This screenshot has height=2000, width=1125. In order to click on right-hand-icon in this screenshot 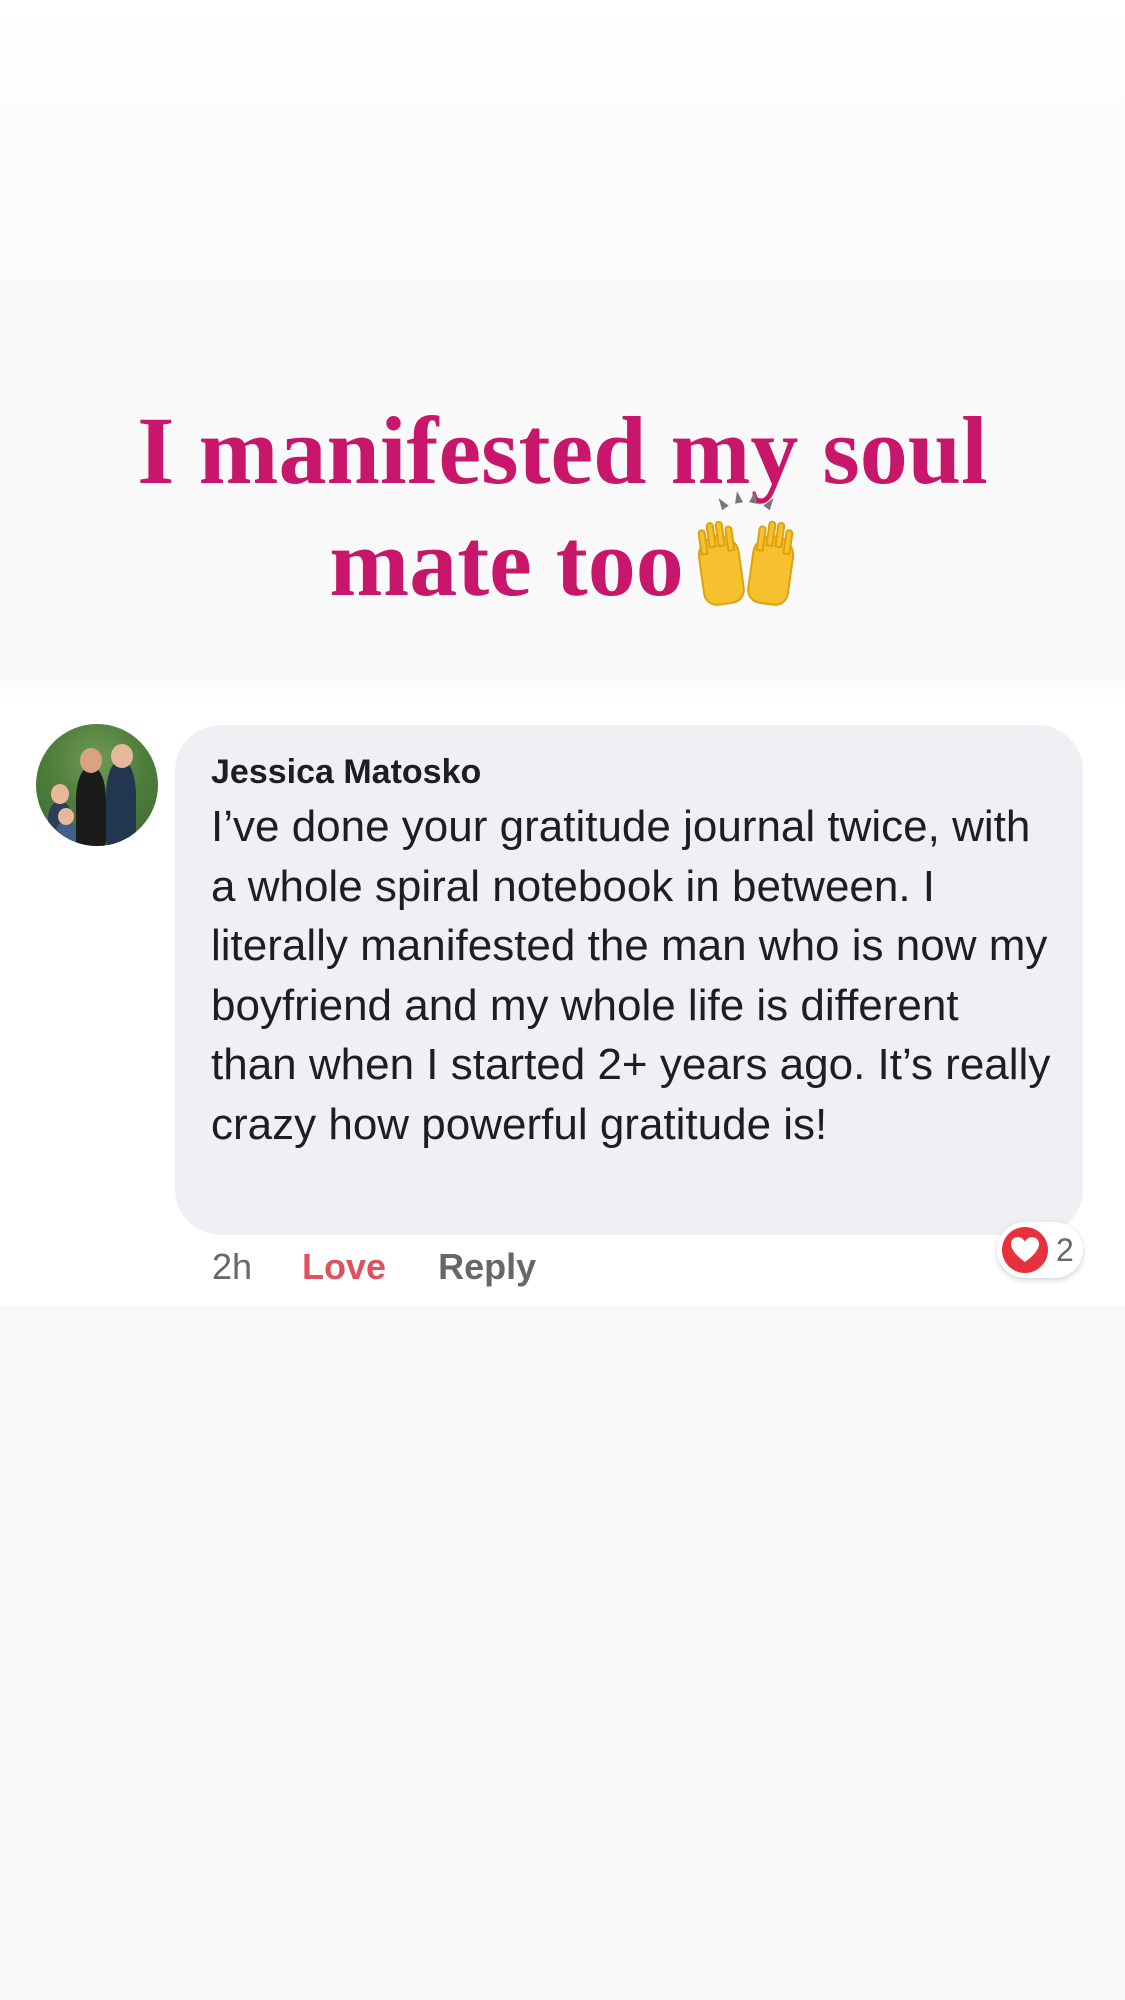, I will do `click(771, 564)`.